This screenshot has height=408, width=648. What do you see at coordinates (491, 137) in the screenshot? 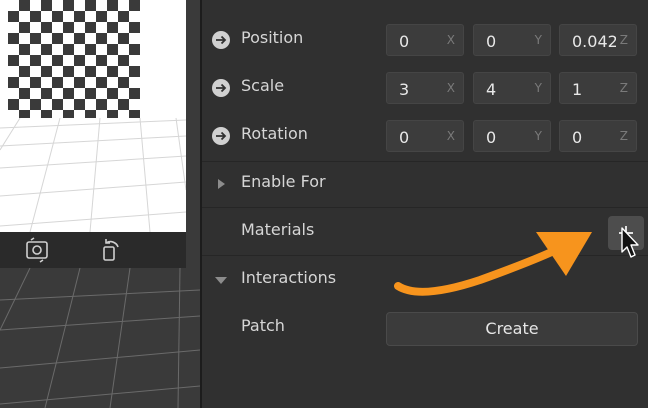
I see `rotation-y-value: 0` at bounding box center [491, 137].